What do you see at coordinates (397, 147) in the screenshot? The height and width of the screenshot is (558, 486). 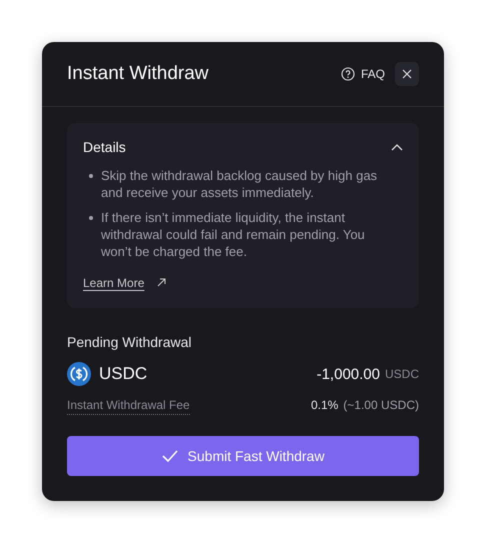 I see `chevron-icon` at bounding box center [397, 147].